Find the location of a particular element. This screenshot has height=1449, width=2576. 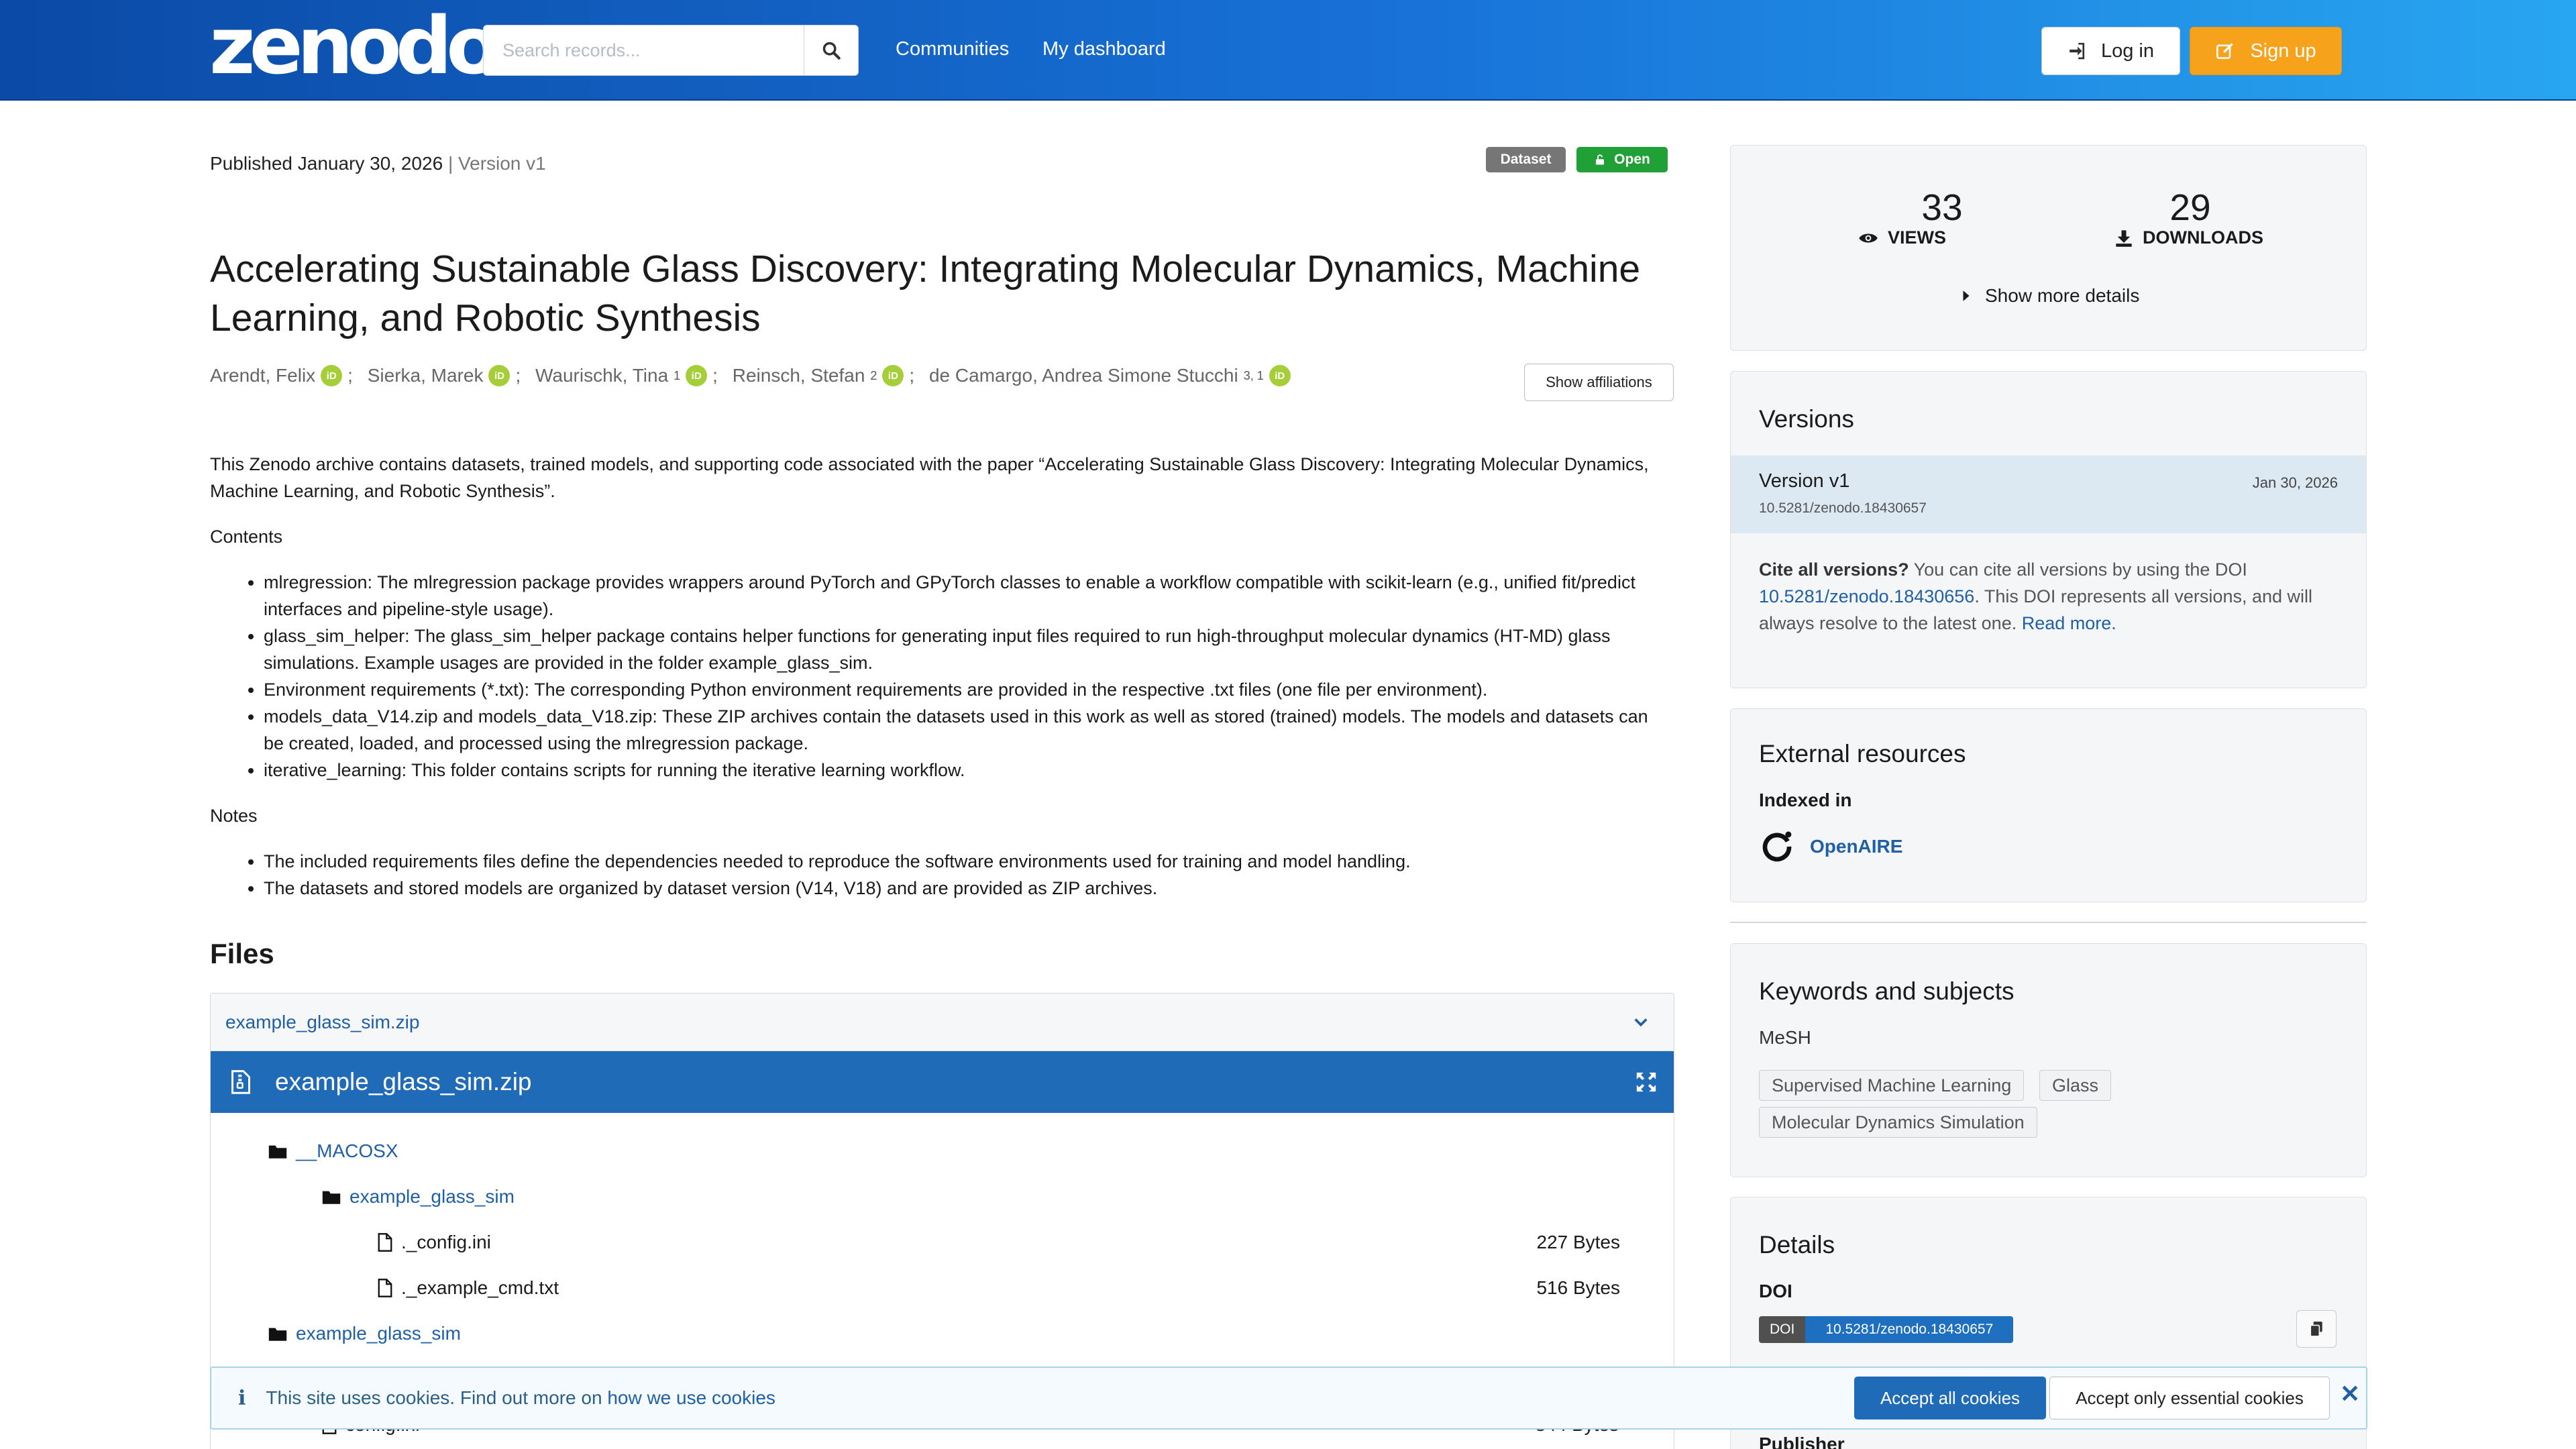

accept-all-cookies-button: Accept all cookies is located at coordinates (1950, 1398).